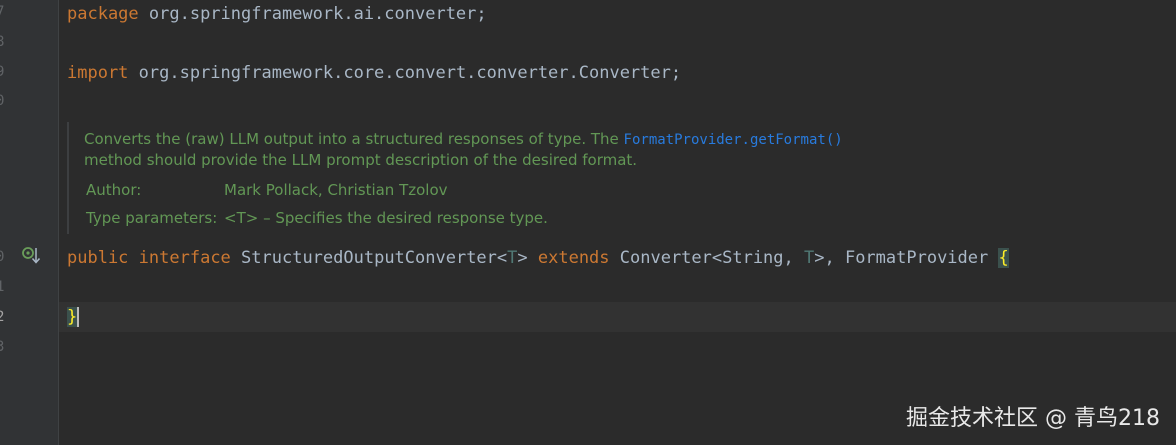  Describe the element at coordinates (29, 222) in the screenshot. I see `line-number-gutter: 7 8 9 0 0 1 2 3` at that location.